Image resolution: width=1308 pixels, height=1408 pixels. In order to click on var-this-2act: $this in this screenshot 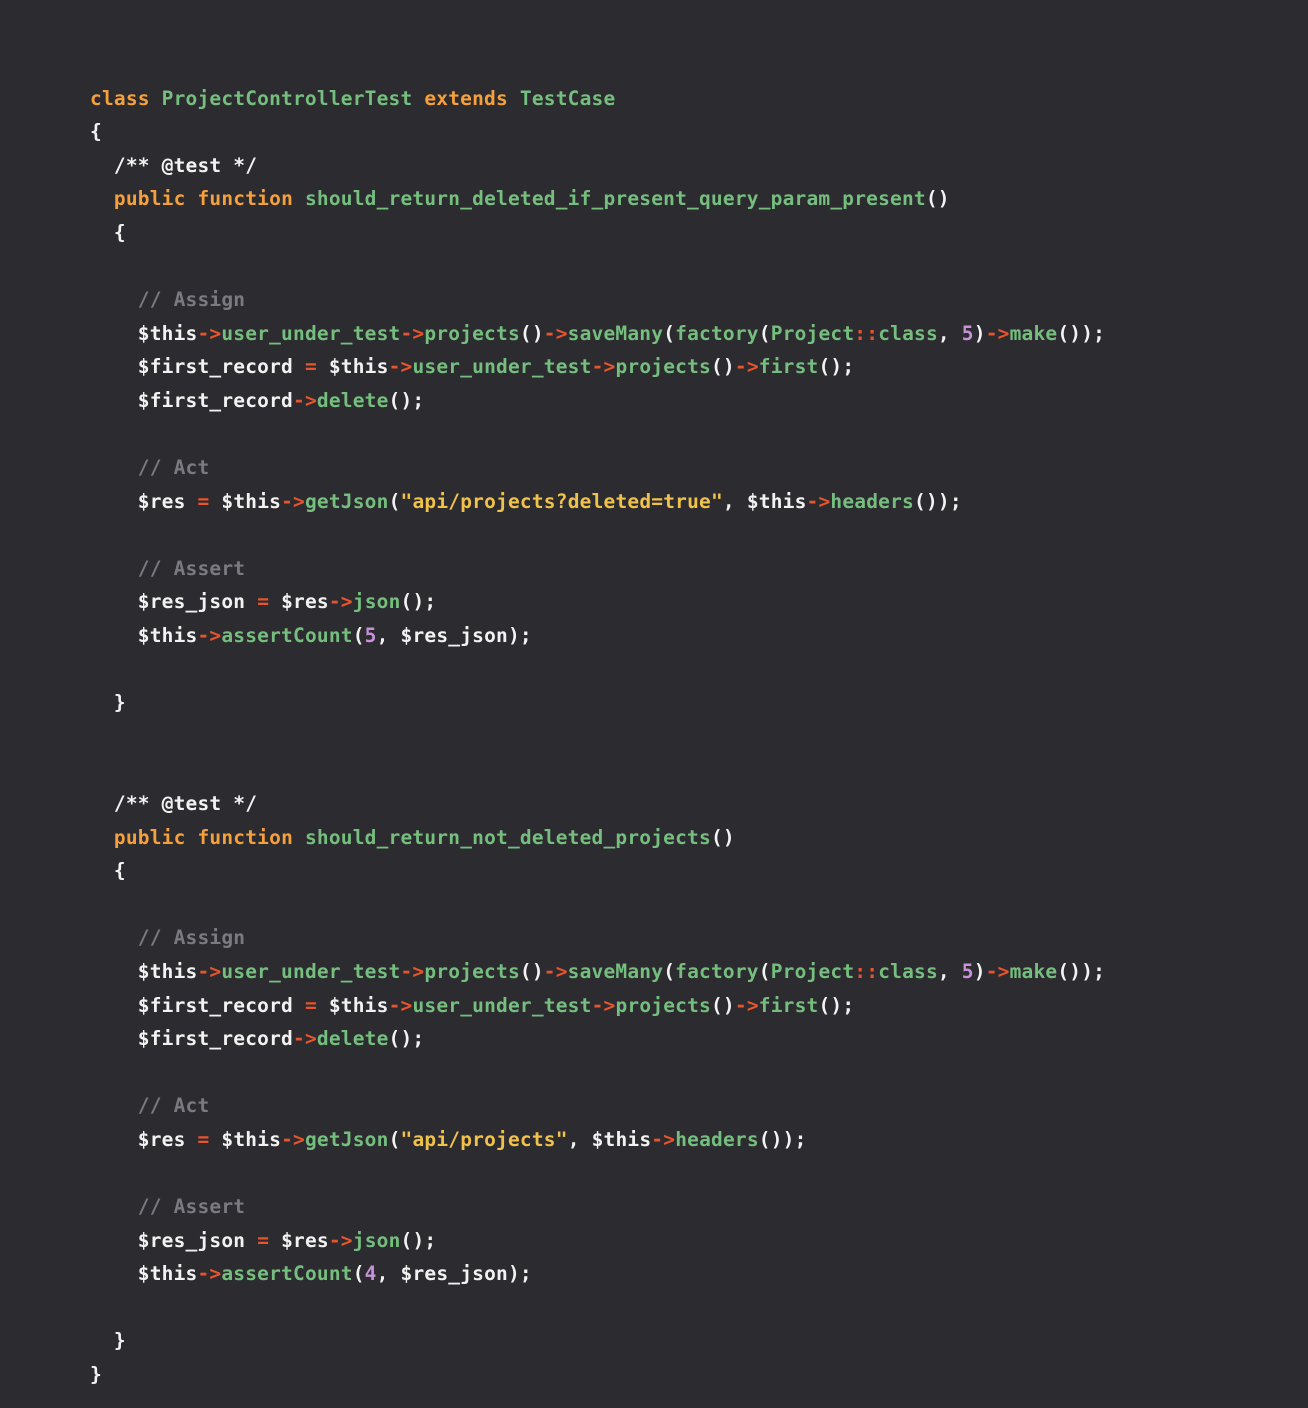, I will do `click(251, 1139)`.